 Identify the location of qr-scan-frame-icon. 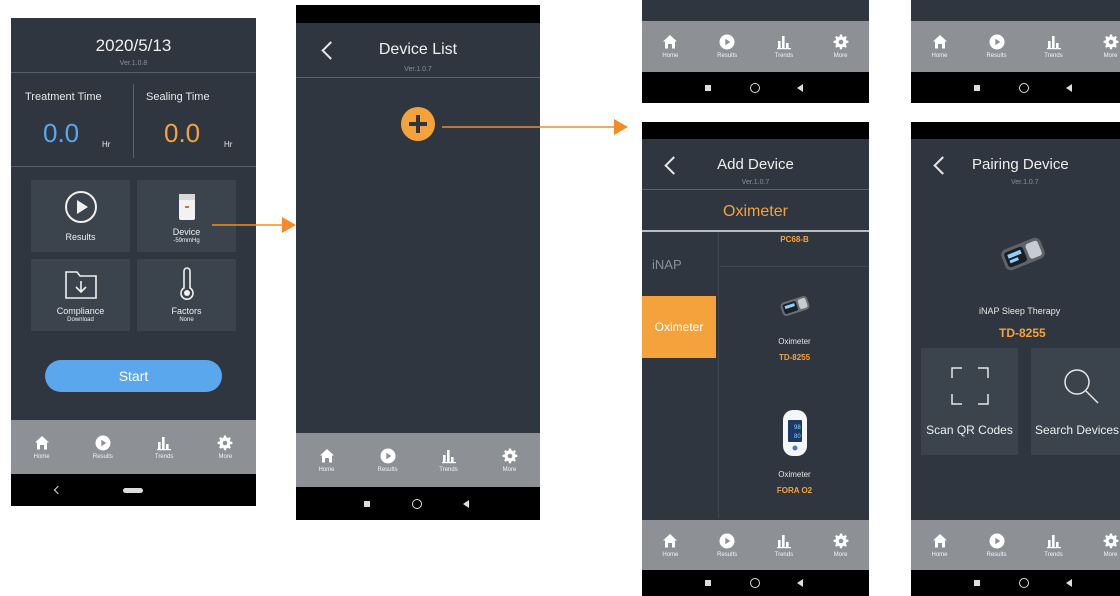
(969, 386).